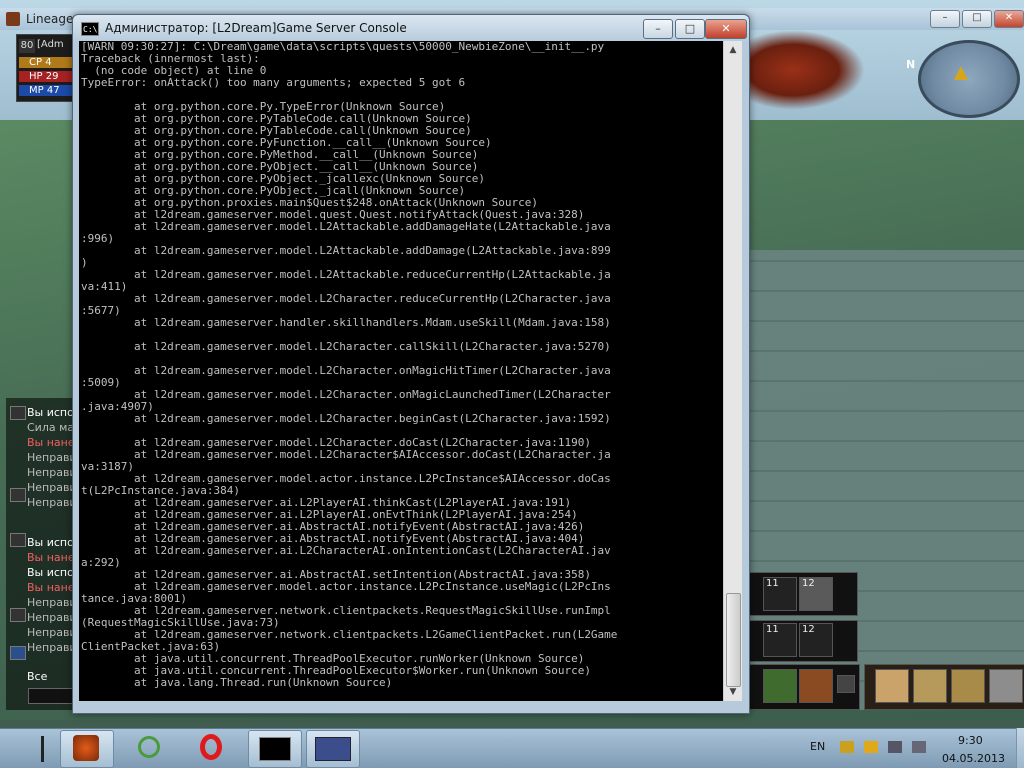  What do you see at coordinates (51, 427) in the screenshot?
I see `chat-line: Сила маг` at bounding box center [51, 427].